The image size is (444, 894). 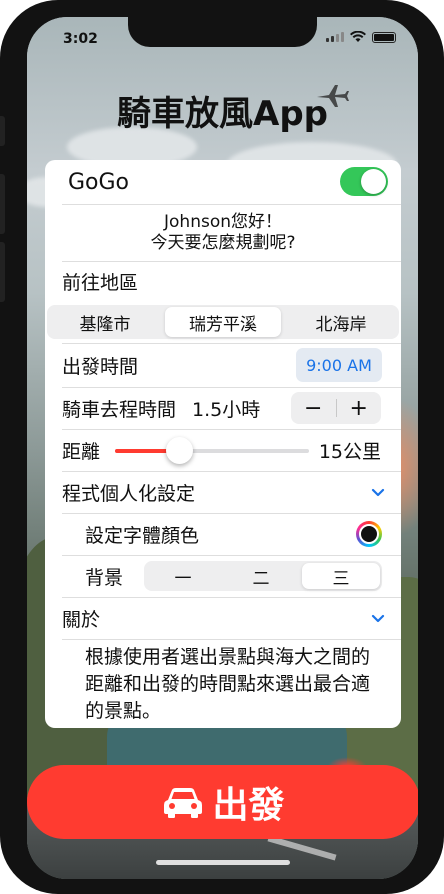 I want to click on silent-switch, so click(x=2, y=131).